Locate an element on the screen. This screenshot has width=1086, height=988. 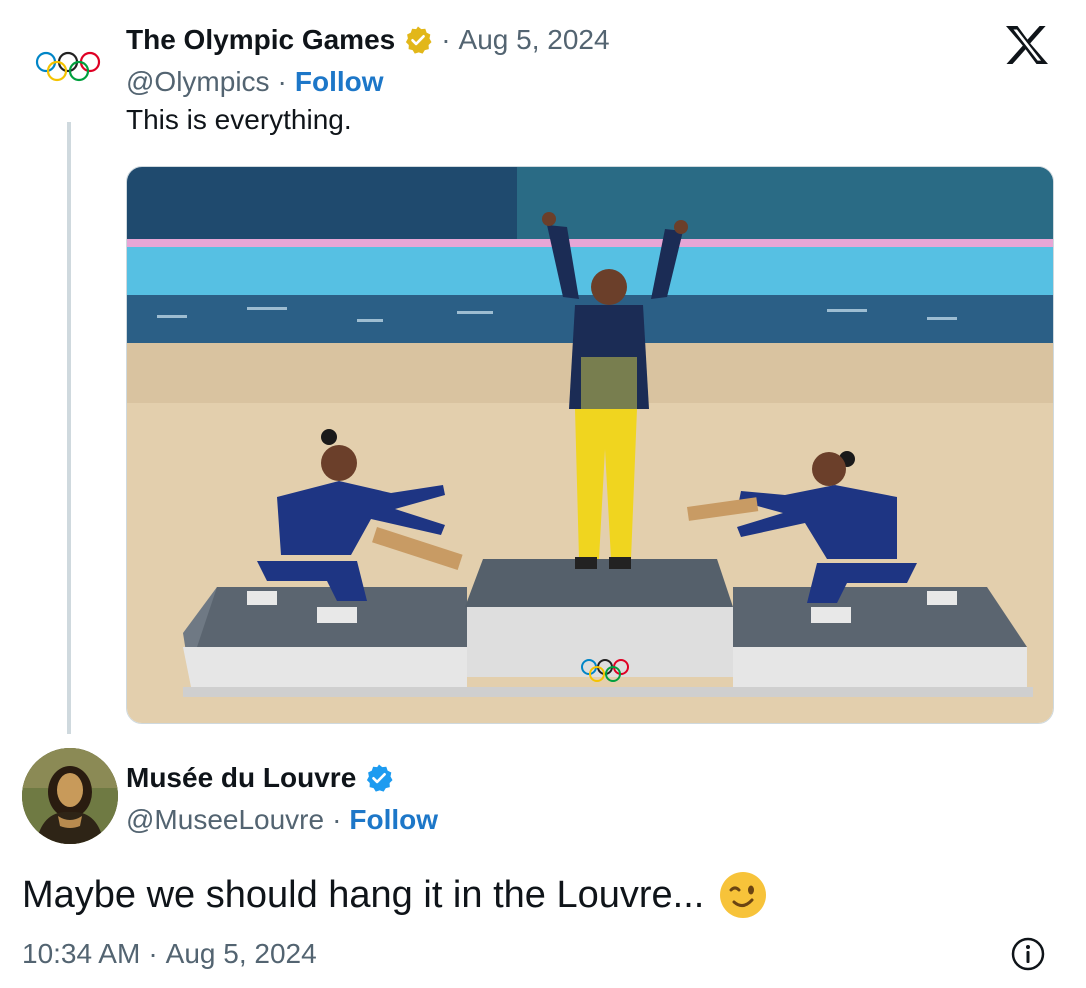
info-button is located at coordinates (1028, 954).